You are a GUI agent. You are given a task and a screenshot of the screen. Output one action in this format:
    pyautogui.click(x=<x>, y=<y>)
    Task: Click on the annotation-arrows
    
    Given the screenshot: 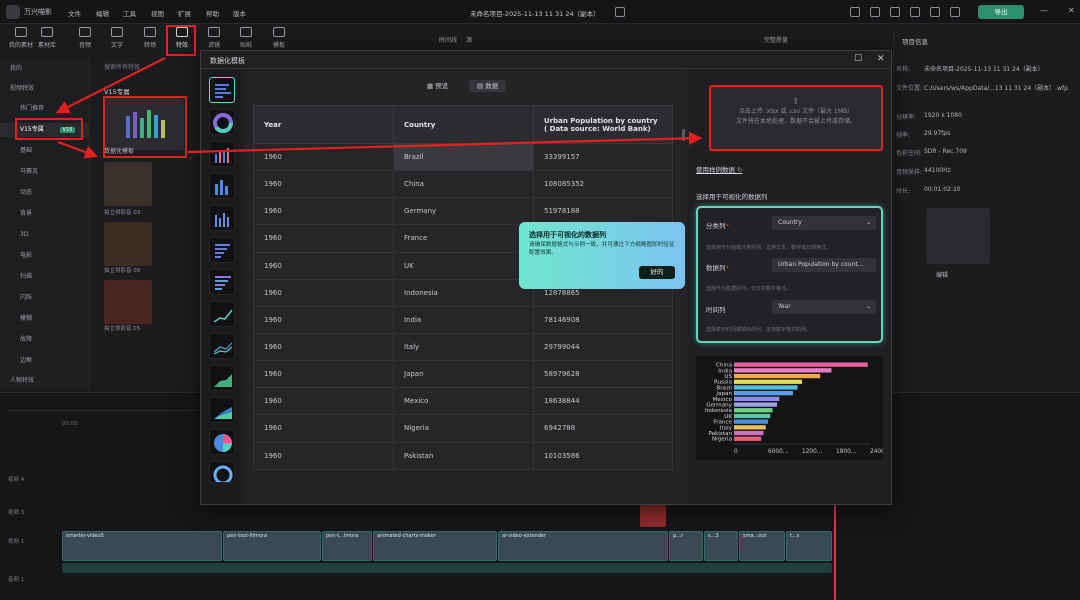 What is the action you would take?
    pyautogui.click(x=379, y=108)
    